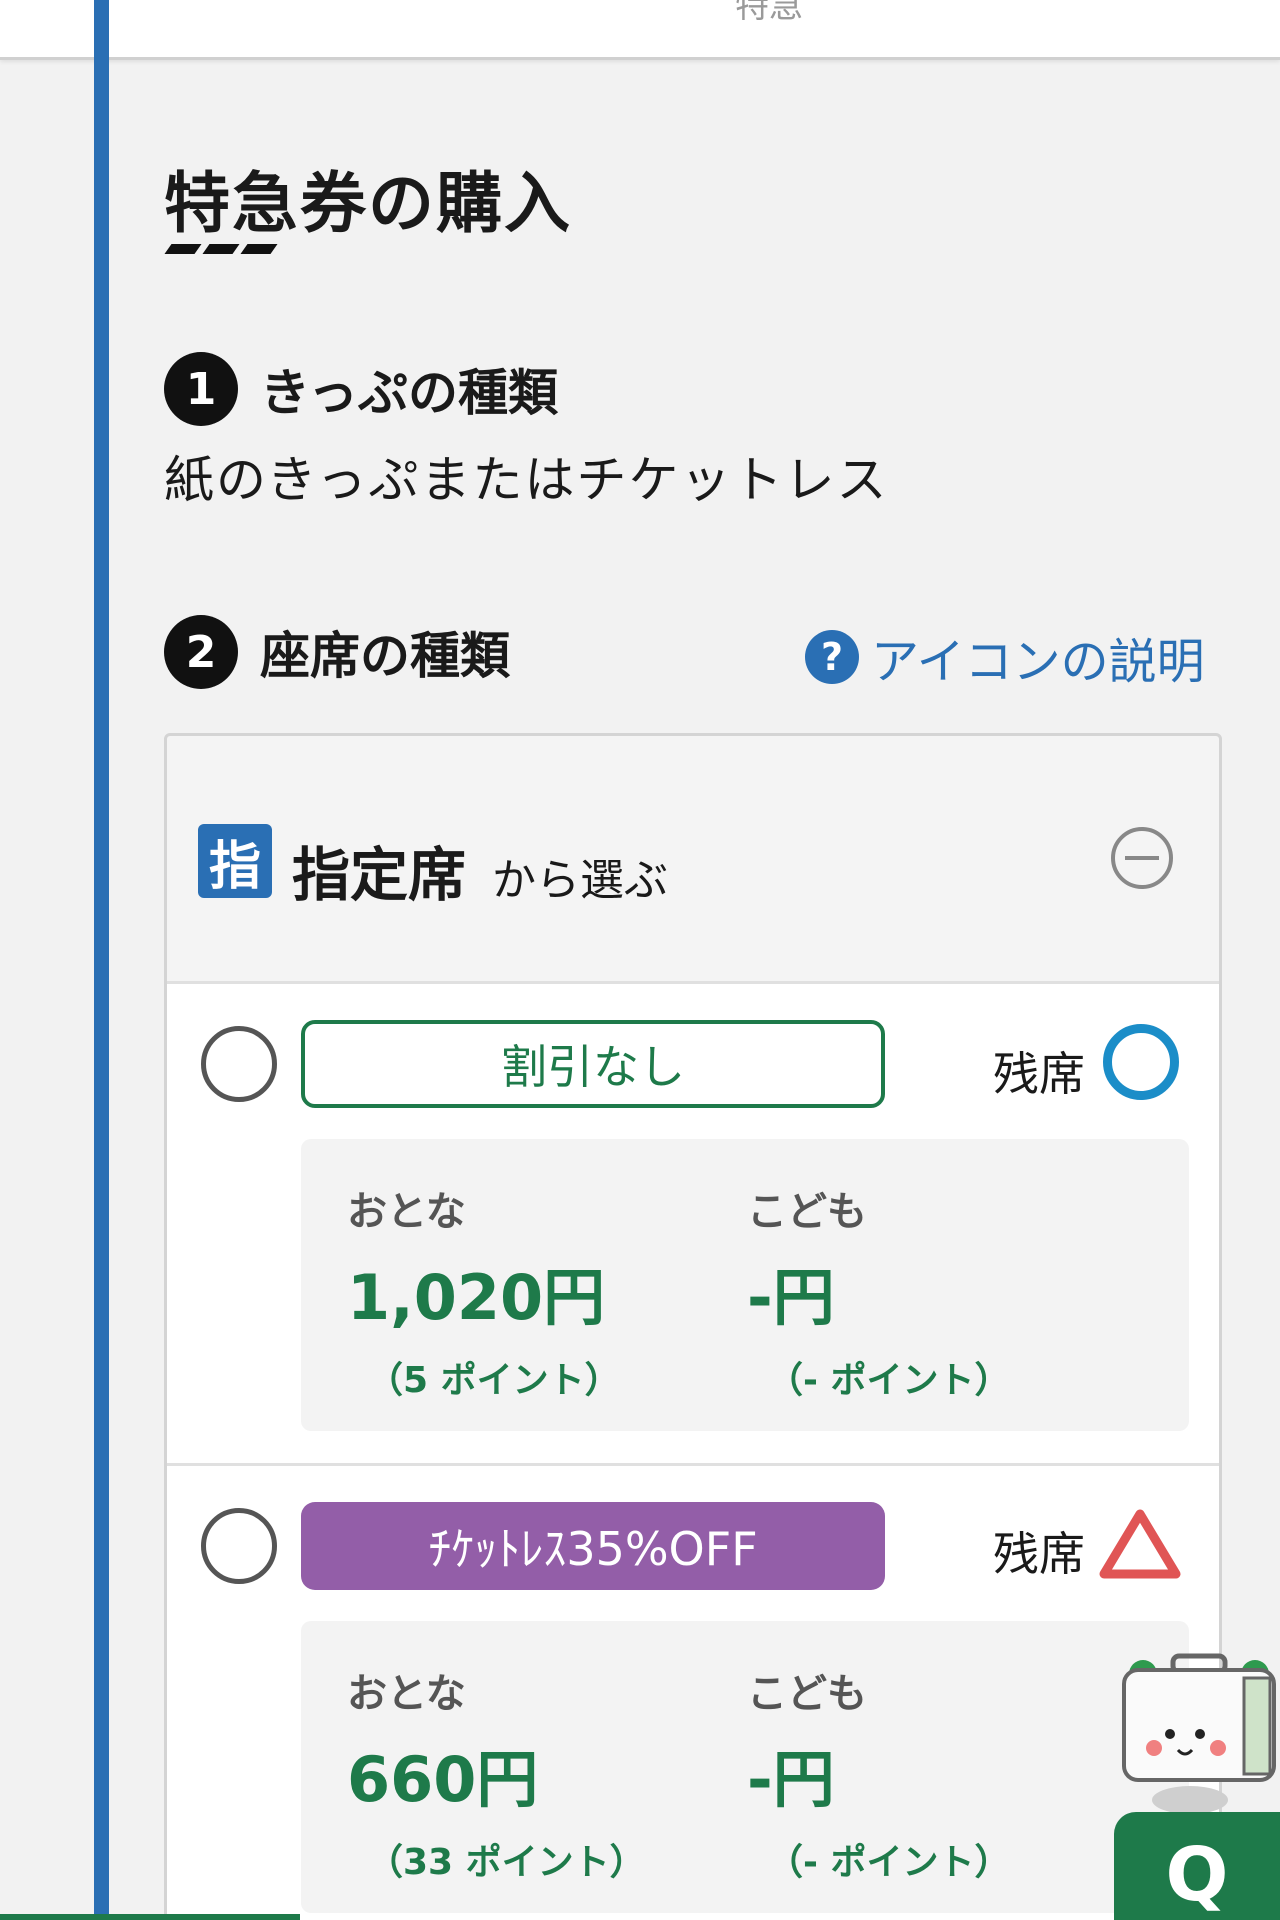 This screenshot has height=1920, width=1280. What do you see at coordinates (385, 656) in the screenshot?
I see `step-label: 座席の種類` at bounding box center [385, 656].